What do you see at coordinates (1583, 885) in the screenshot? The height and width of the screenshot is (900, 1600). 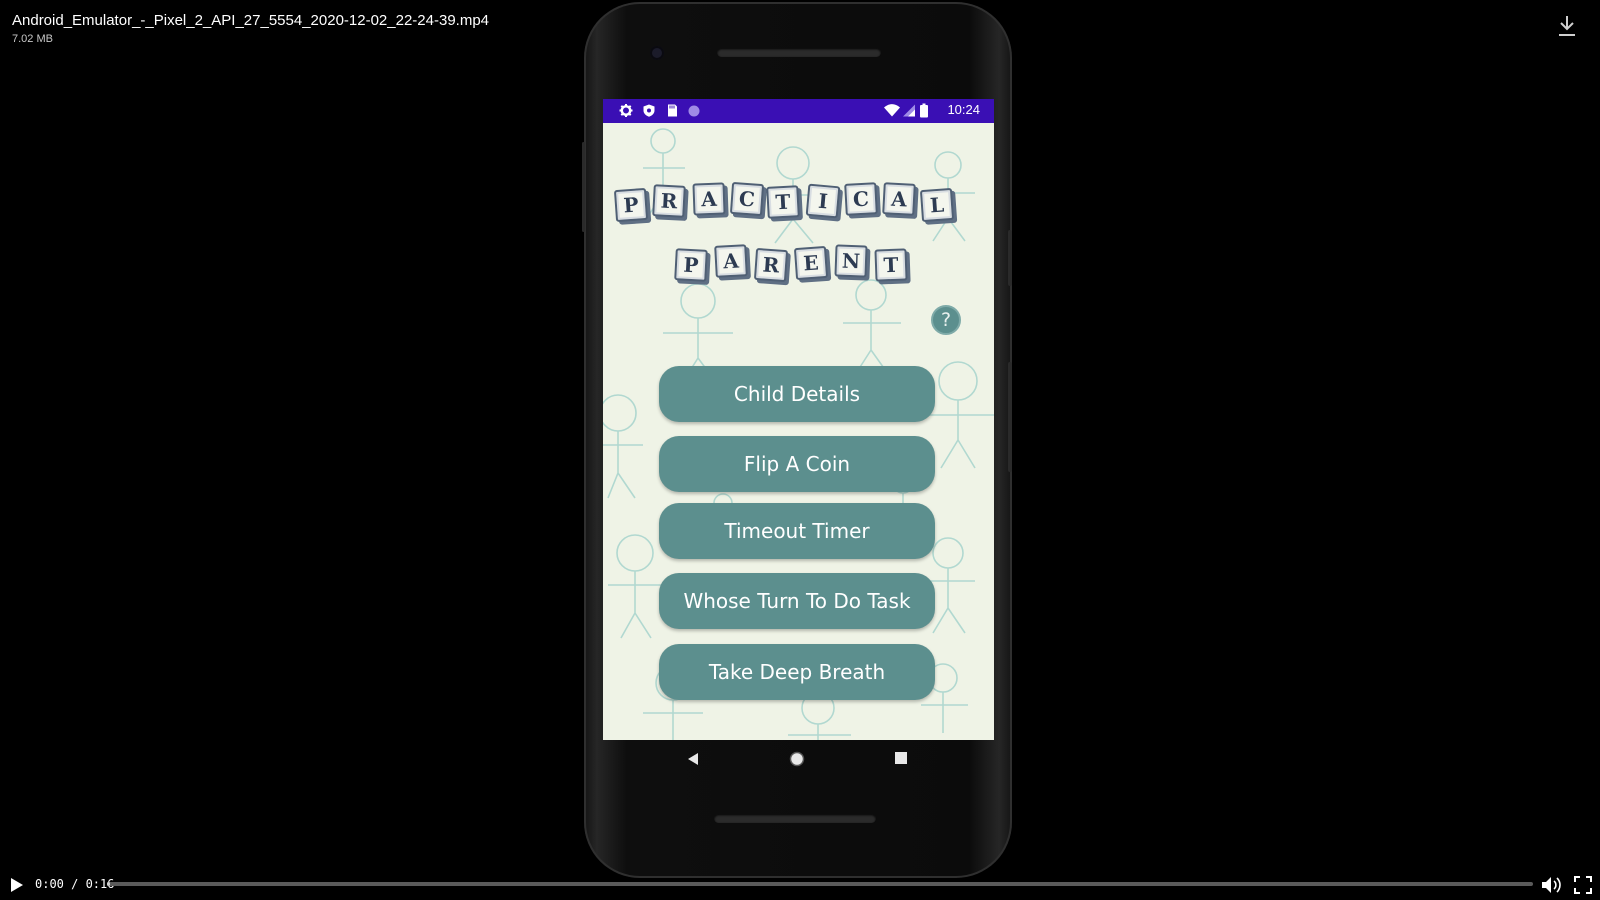 I see `fullscreen-icon` at bounding box center [1583, 885].